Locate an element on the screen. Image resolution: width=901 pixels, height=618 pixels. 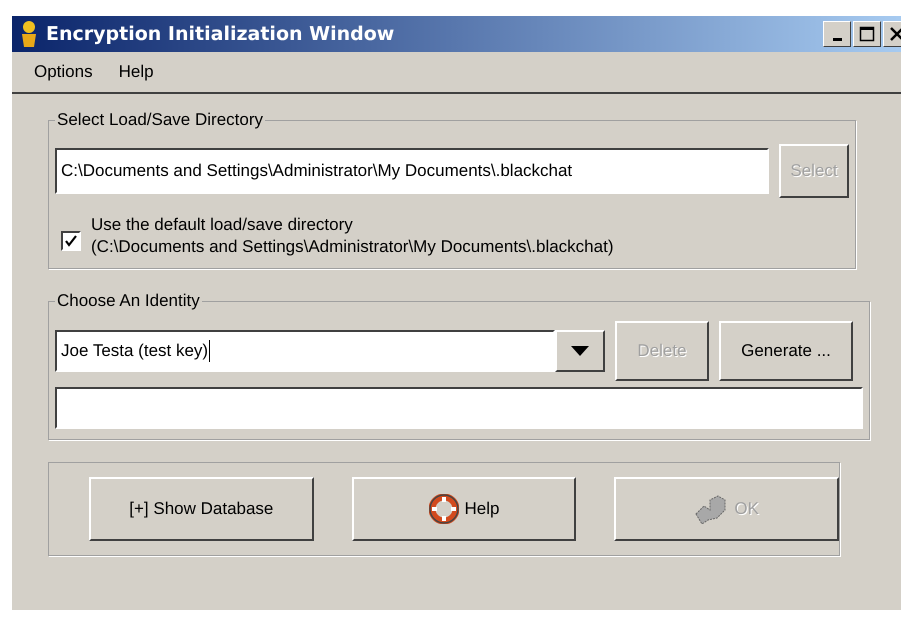
text-field is located at coordinates (459, 408).